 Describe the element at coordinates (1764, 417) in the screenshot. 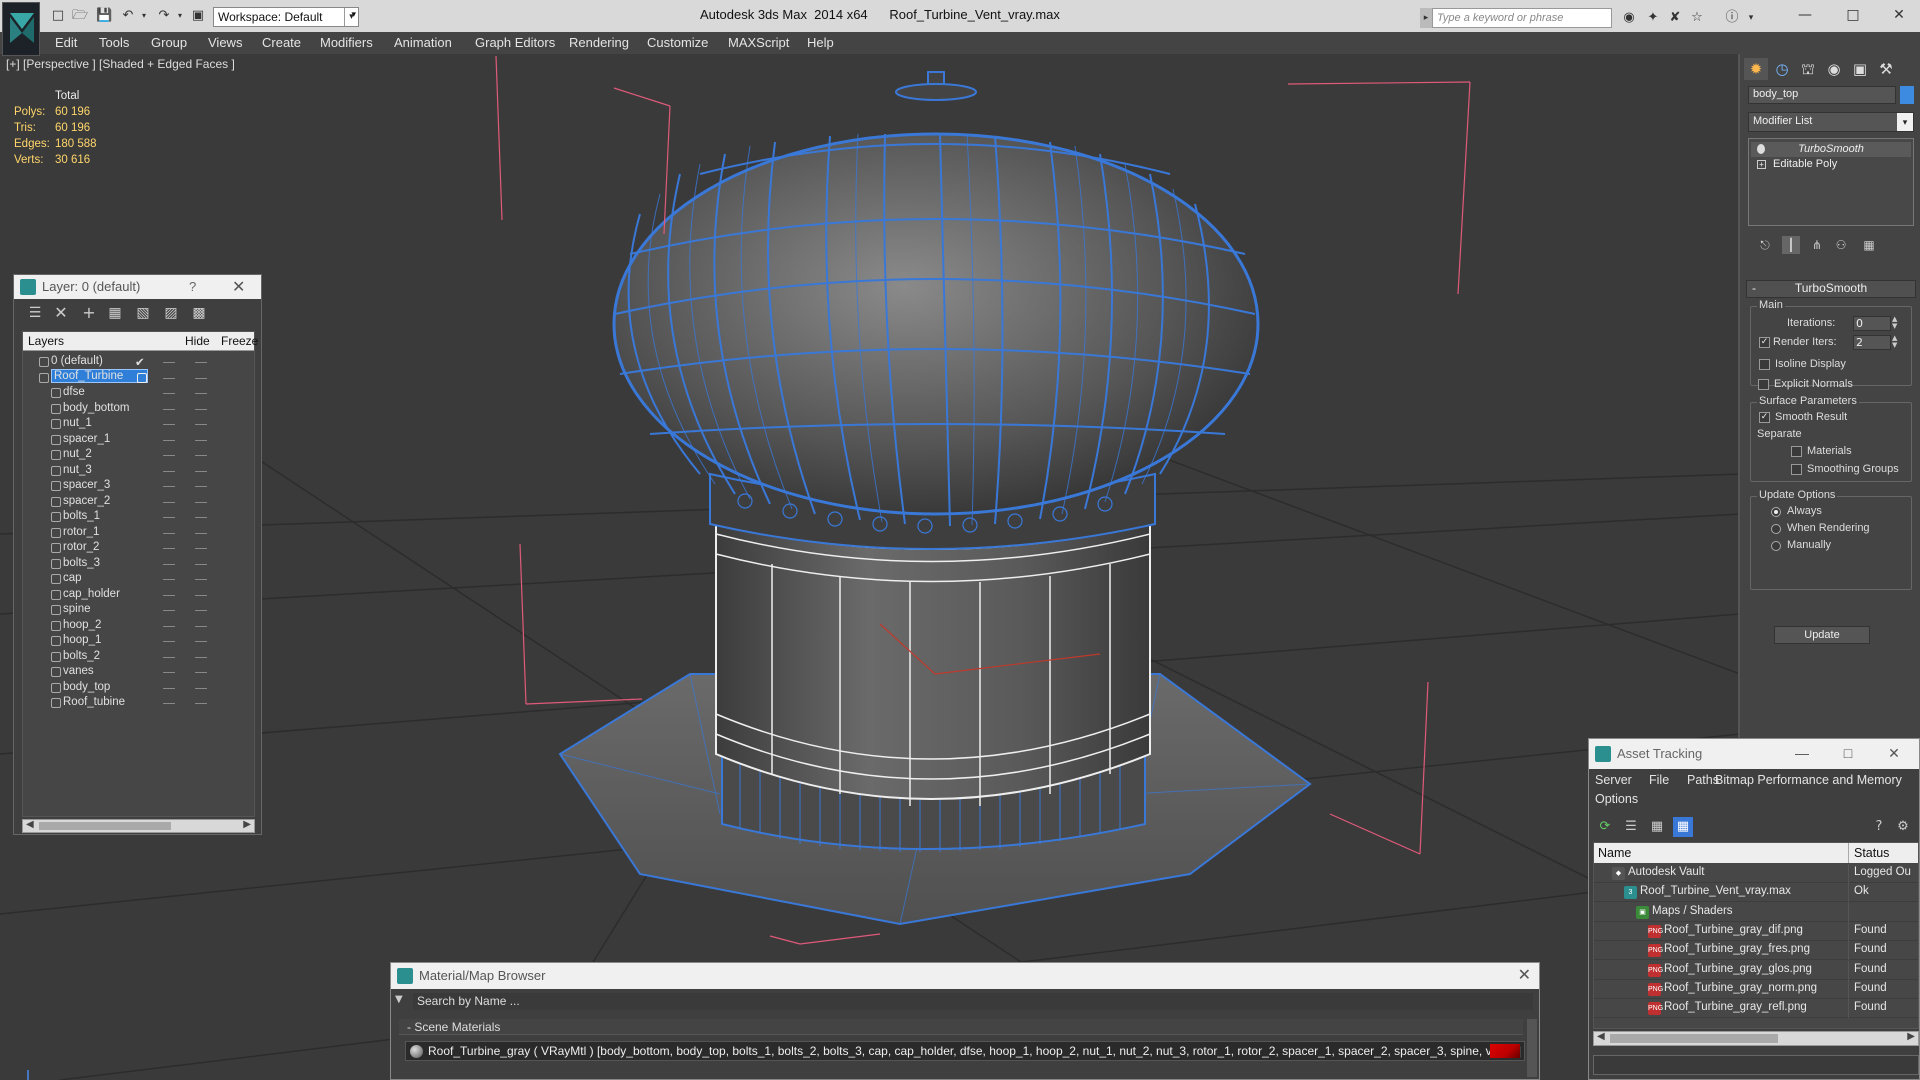

I see `smooth-result-checkbox: ✓` at that location.